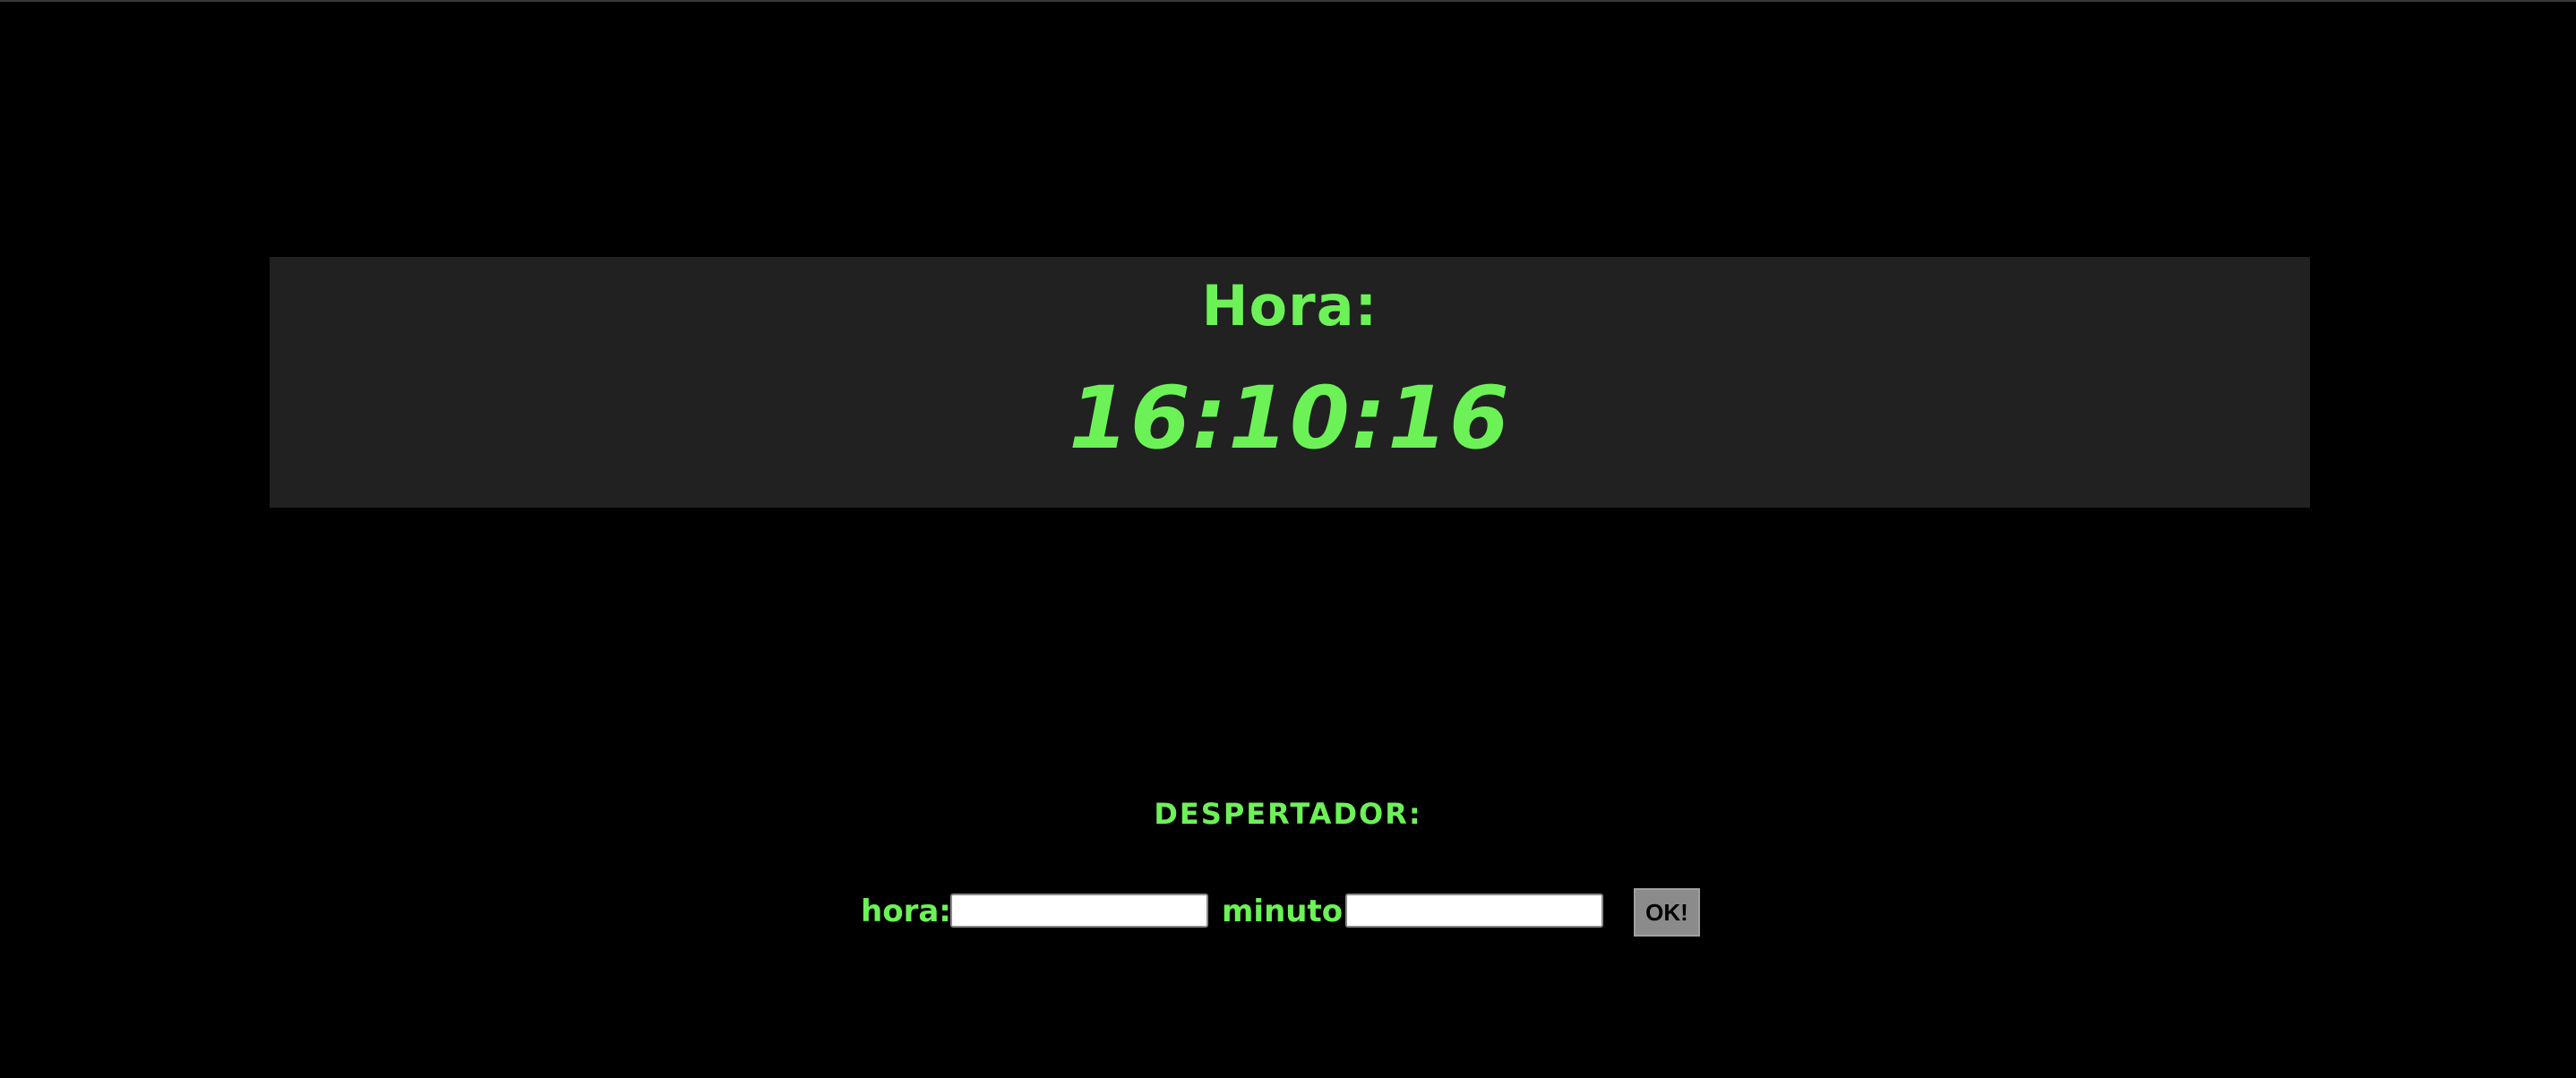  I want to click on minute-label: minuto:, so click(1288, 911).